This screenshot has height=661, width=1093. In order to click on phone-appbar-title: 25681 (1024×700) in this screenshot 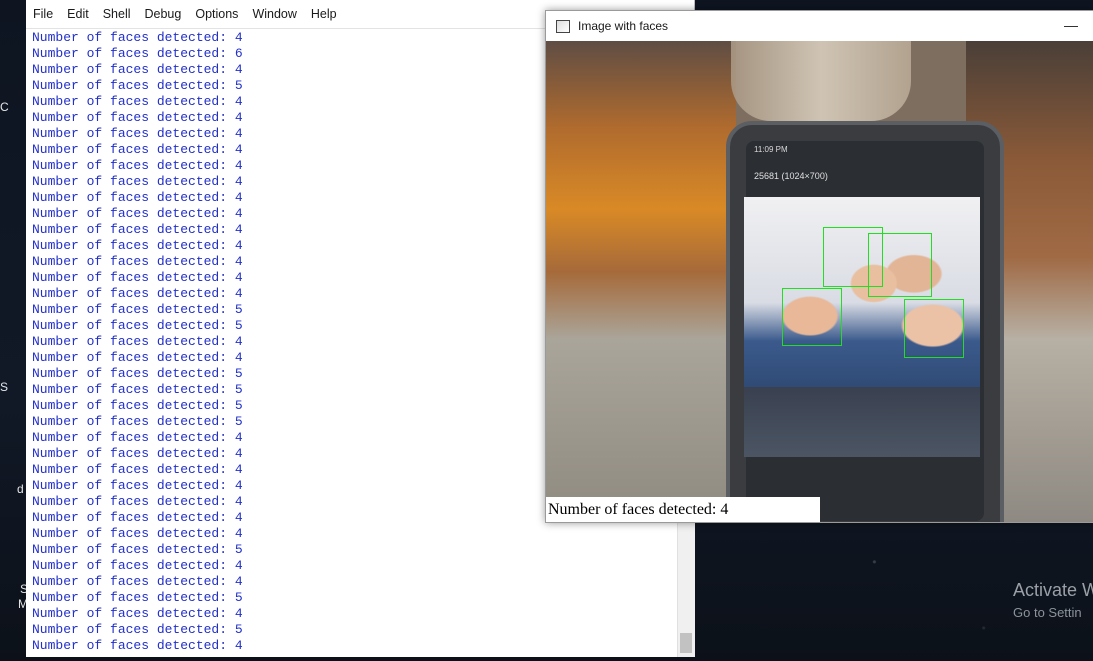, I will do `click(791, 176)`.